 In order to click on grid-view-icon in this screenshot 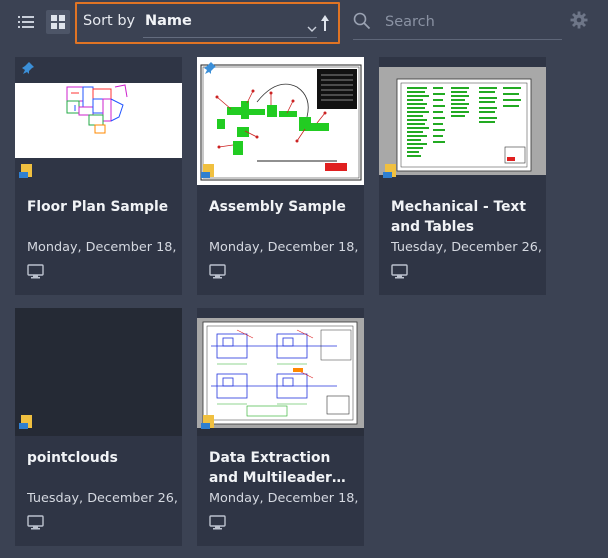, I will do `click(58, 22)`.